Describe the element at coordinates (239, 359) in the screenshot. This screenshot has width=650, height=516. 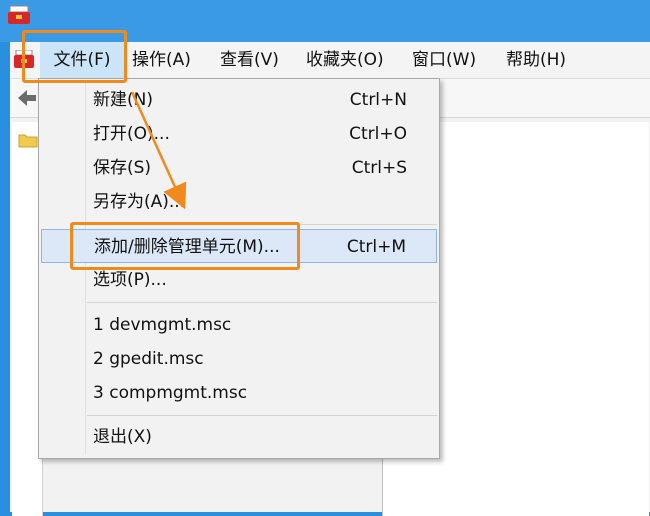
I see `menu-item-recent-2: 2 gpedit.msc` at that location.